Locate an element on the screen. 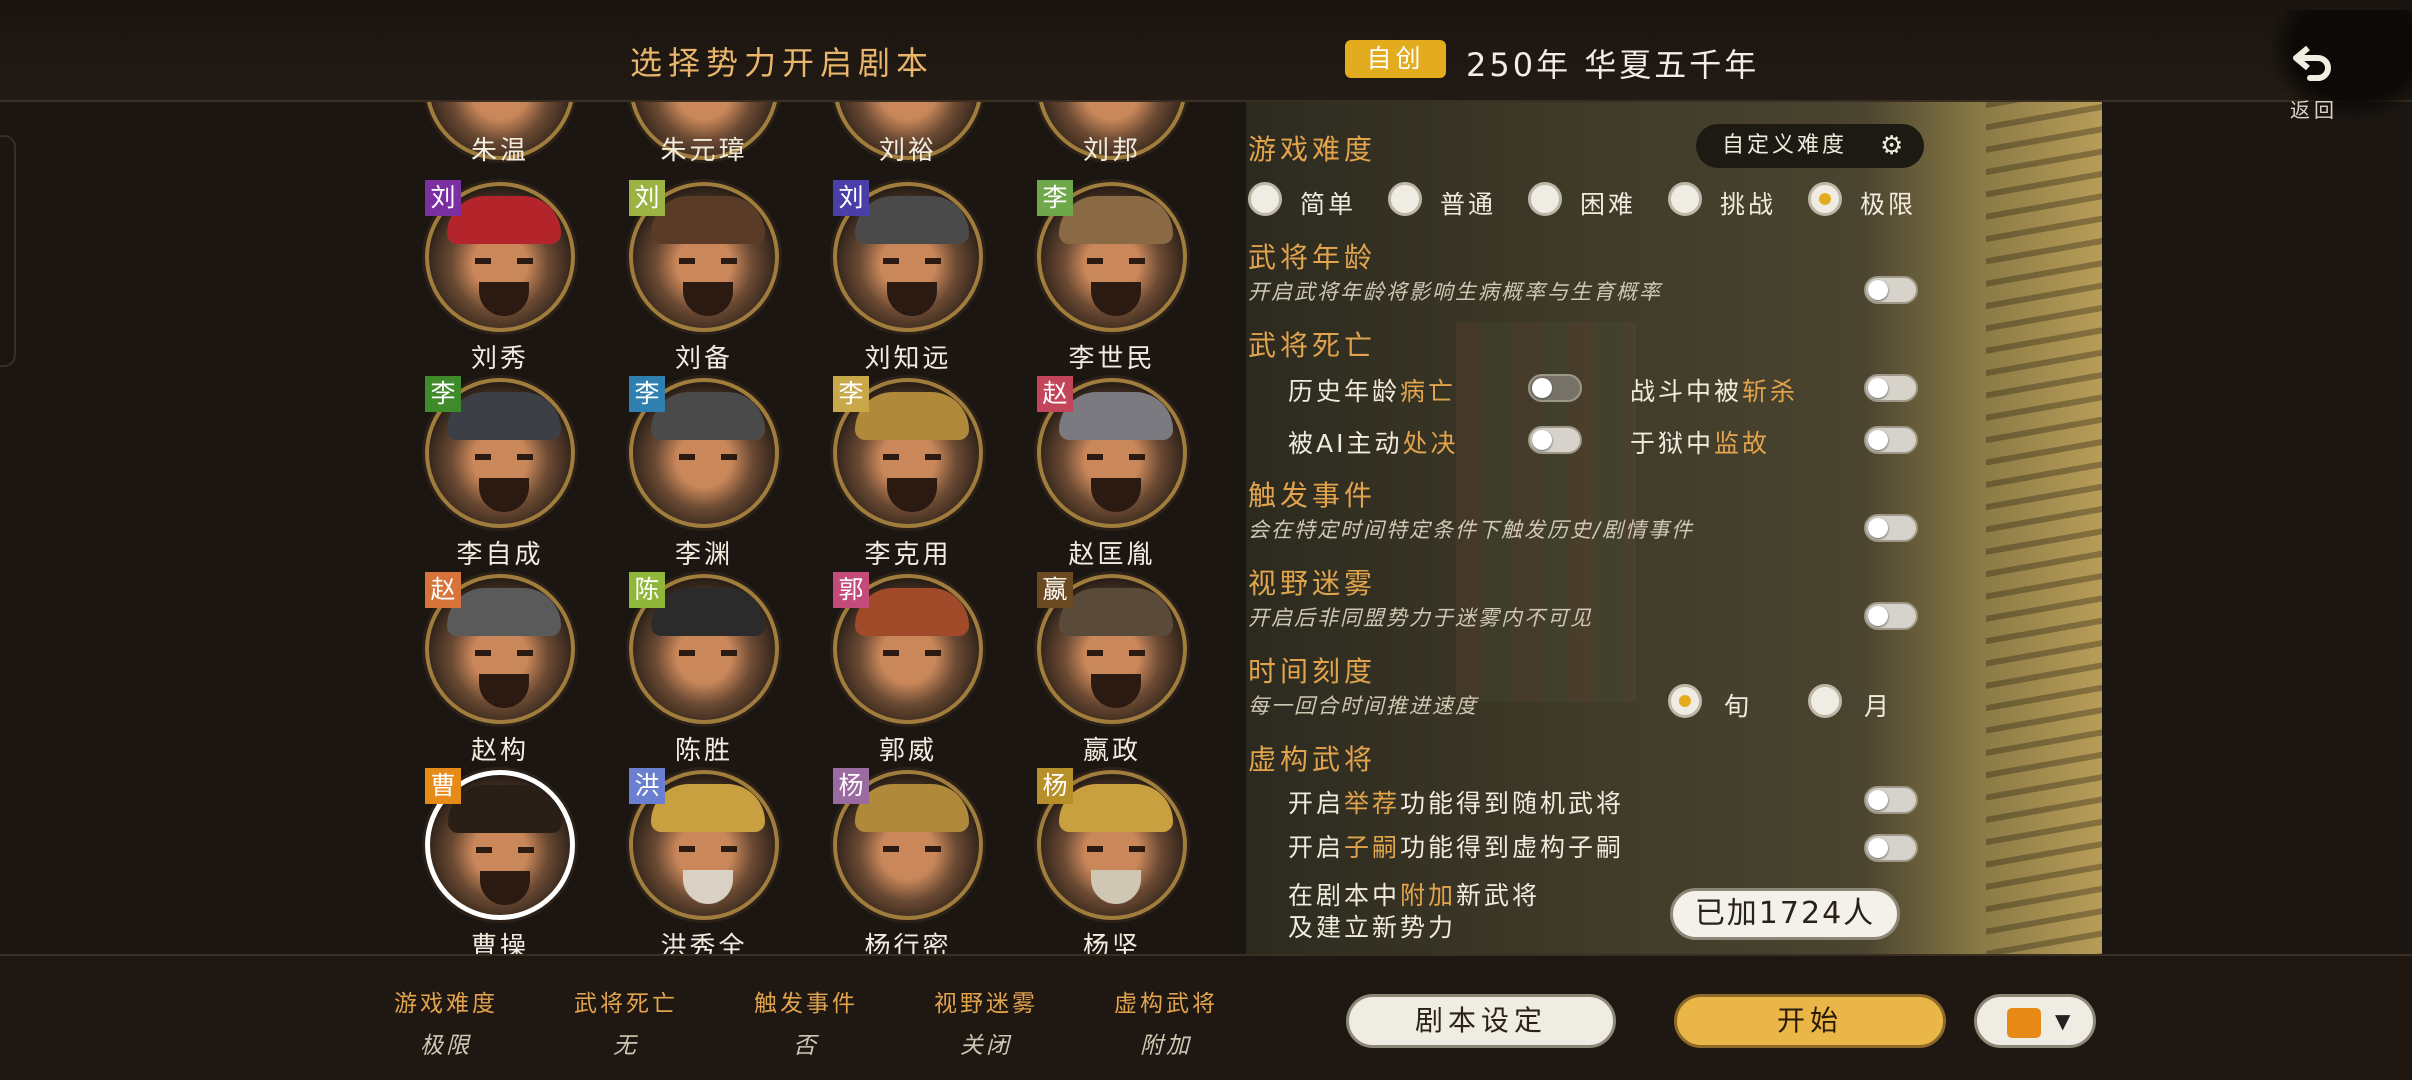 Image resolution: width=2412 pixels, height=1080 pixels. difficulty-radio-easy is located at coordinates (1265, 199).